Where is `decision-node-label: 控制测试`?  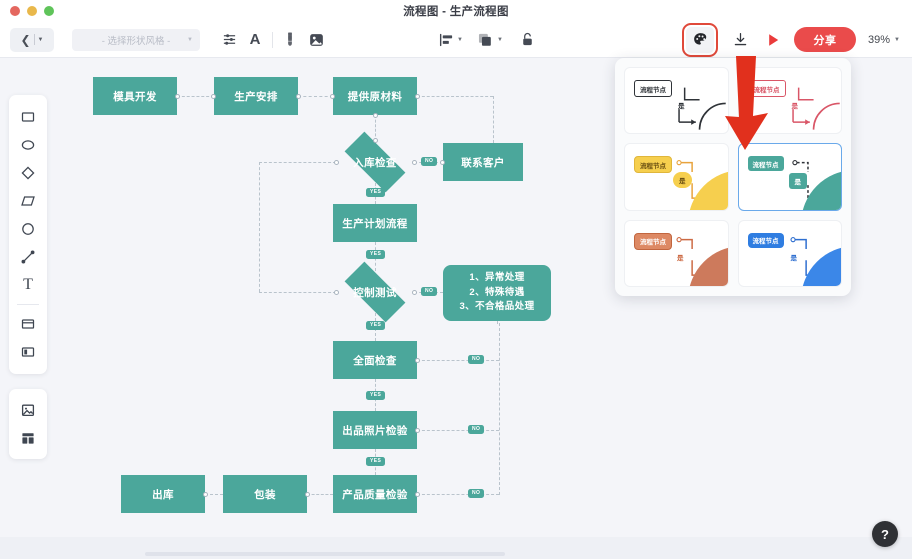
decision-node-label: 控制测试 is located at coordinates (375, 292).